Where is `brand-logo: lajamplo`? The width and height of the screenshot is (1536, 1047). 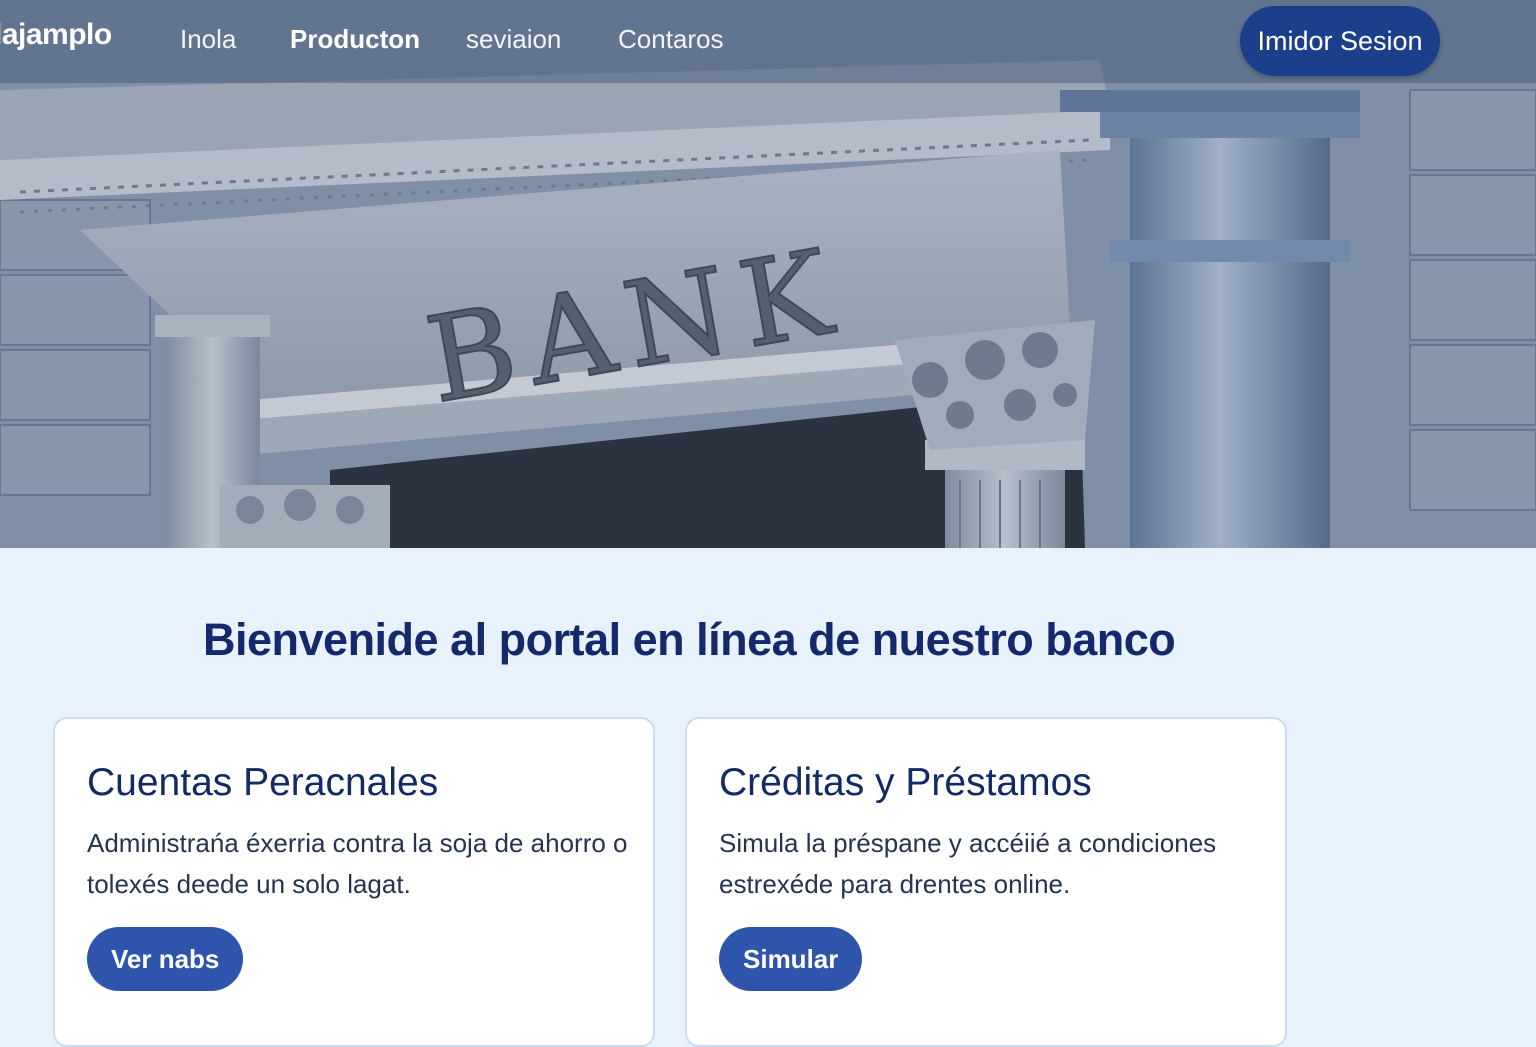
brand-logo: lajamplo is located at coordinates (56, 35).